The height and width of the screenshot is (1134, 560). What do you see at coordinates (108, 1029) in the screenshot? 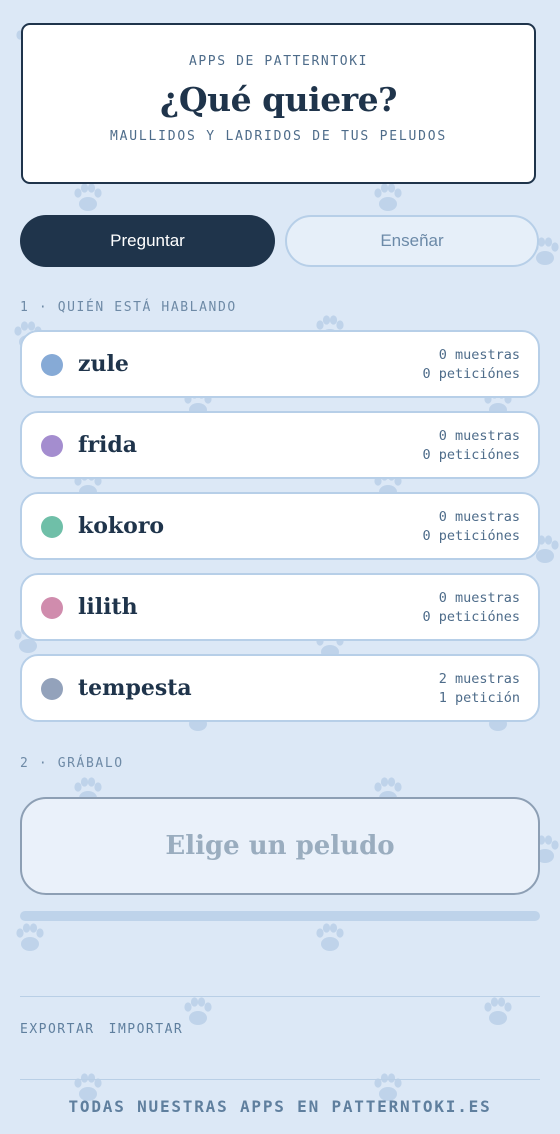
I see `footer-links: EXPORTAR IMPORTAR` at bounding box center [108, 1029].